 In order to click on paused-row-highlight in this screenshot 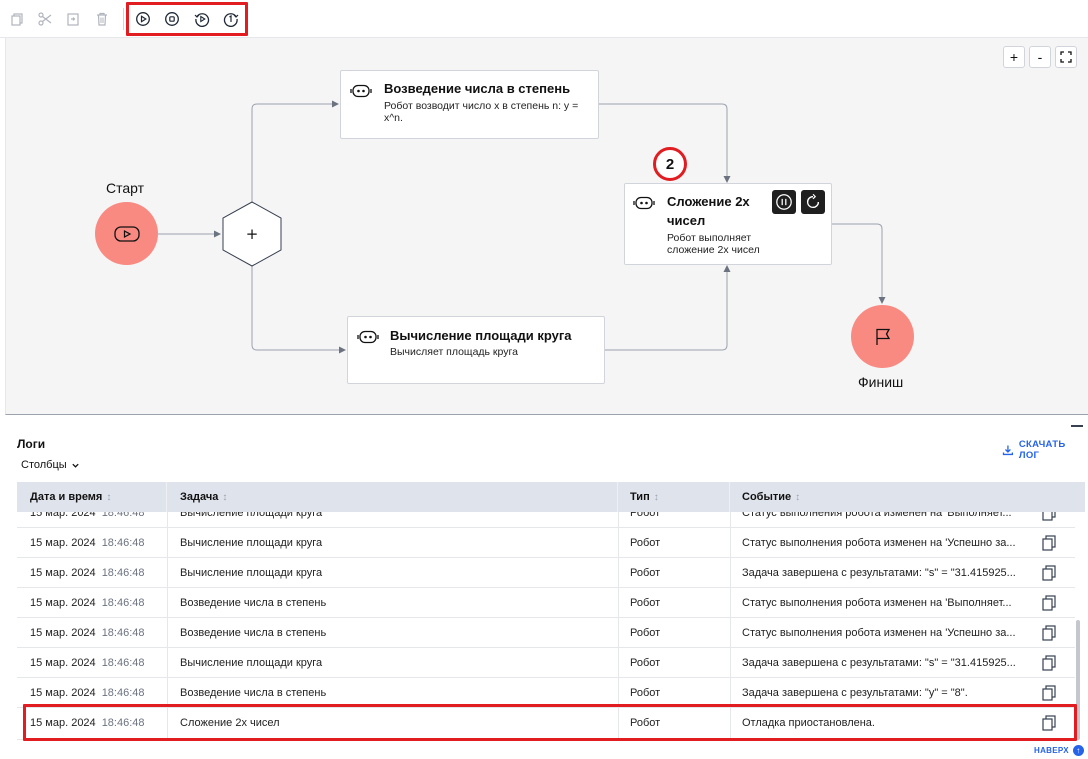, I will do `click(550, 722)`.